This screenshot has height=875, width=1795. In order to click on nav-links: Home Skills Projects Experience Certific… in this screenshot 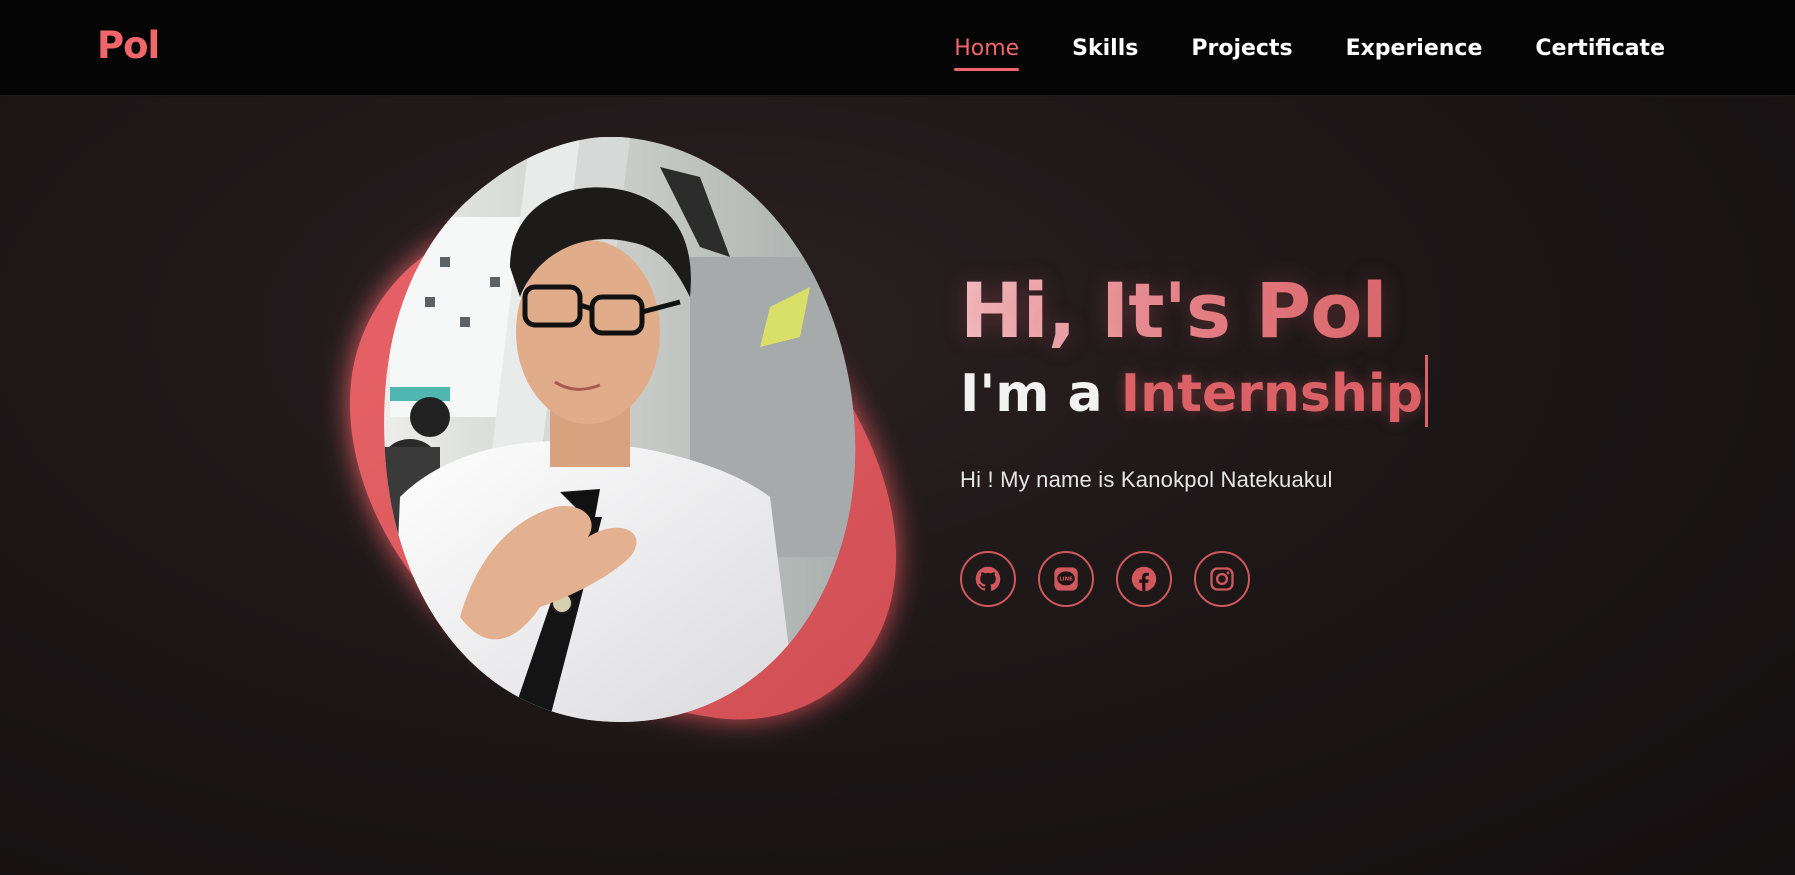, I will do `click(1283, 48)`.